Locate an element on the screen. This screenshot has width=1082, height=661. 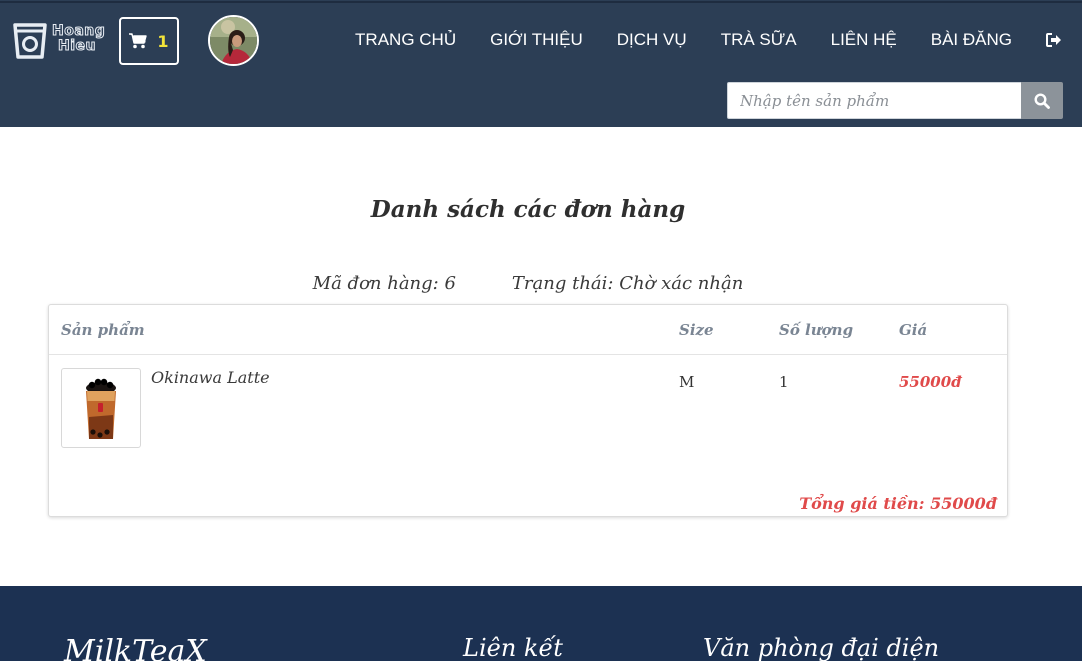
column-header-size: Size is located at coordinates (696, 330).